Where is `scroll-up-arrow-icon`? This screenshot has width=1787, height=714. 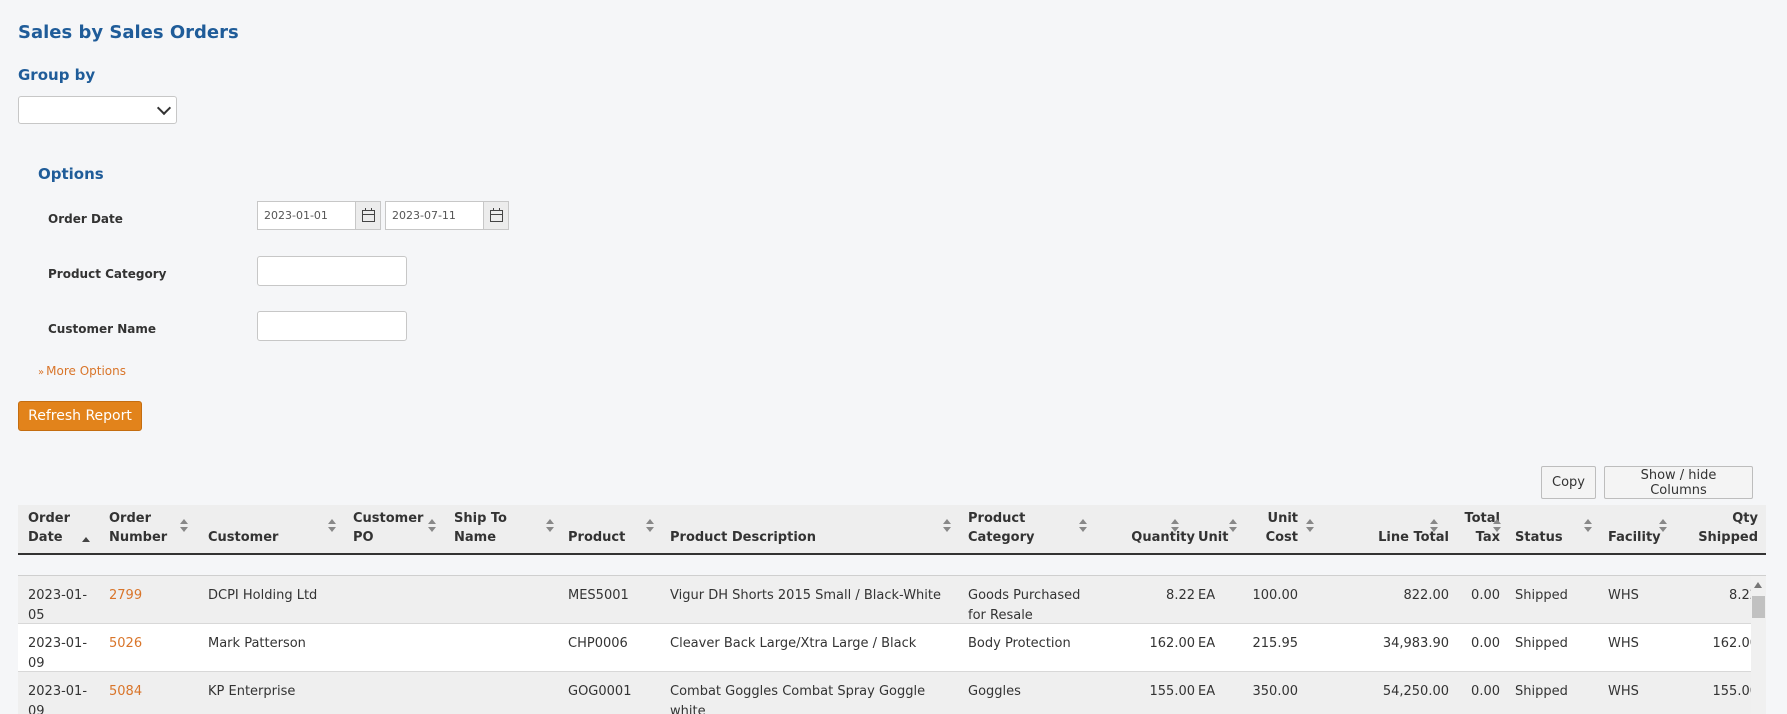
scroll-up-arrow-icon is located at coordinates (1758, 585).